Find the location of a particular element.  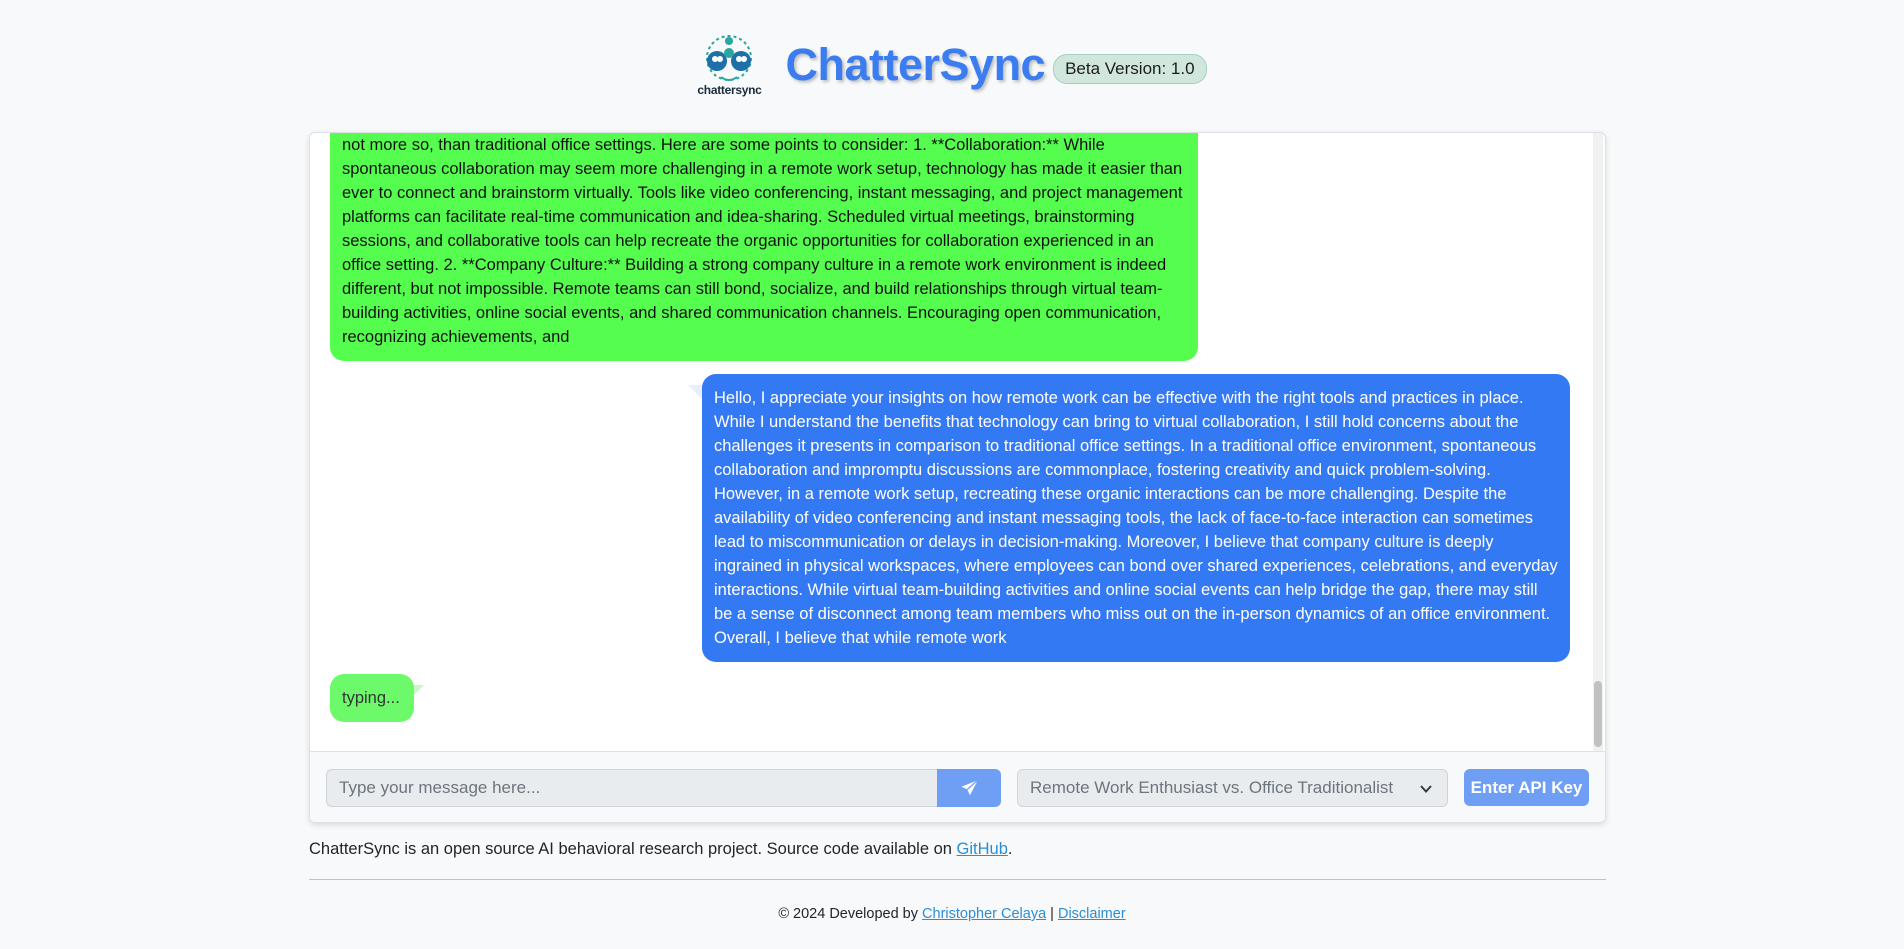

author-link: Christopher Celaya is located at coordinates (984, 914).